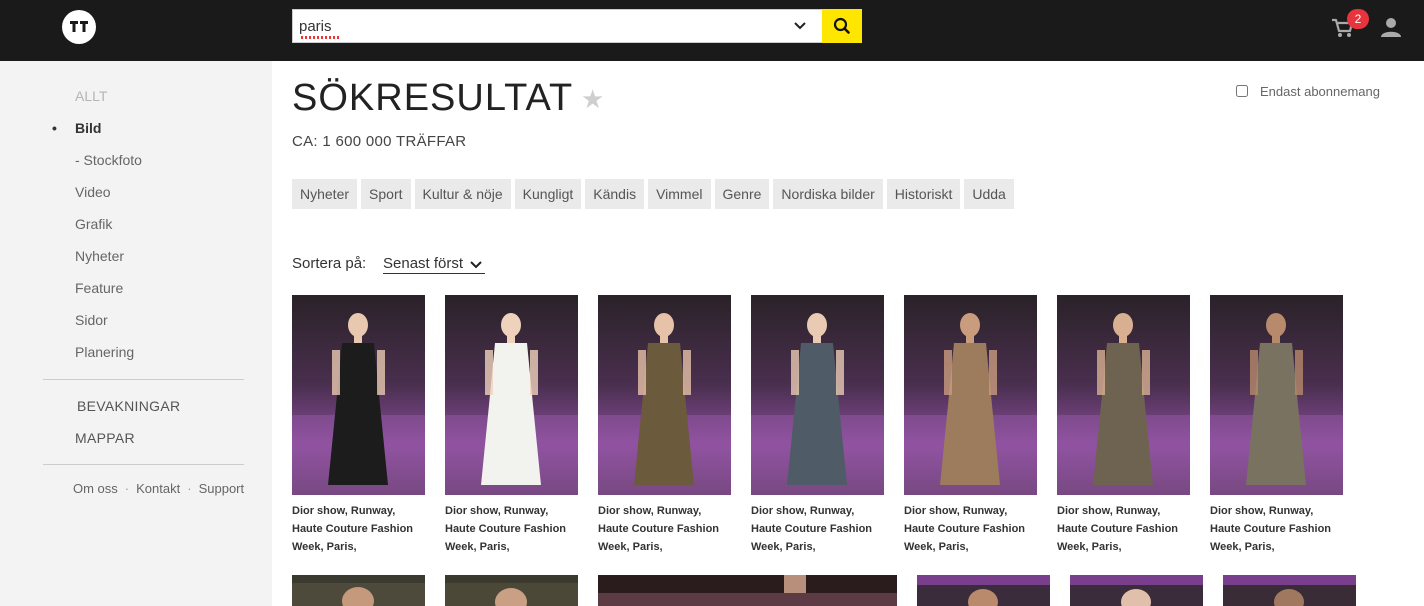  What do you see at coordinates (105, 438) in the screenshot?
I see `sidebar-item-mappar: MAPPAR` at bounding box center [105, 438].